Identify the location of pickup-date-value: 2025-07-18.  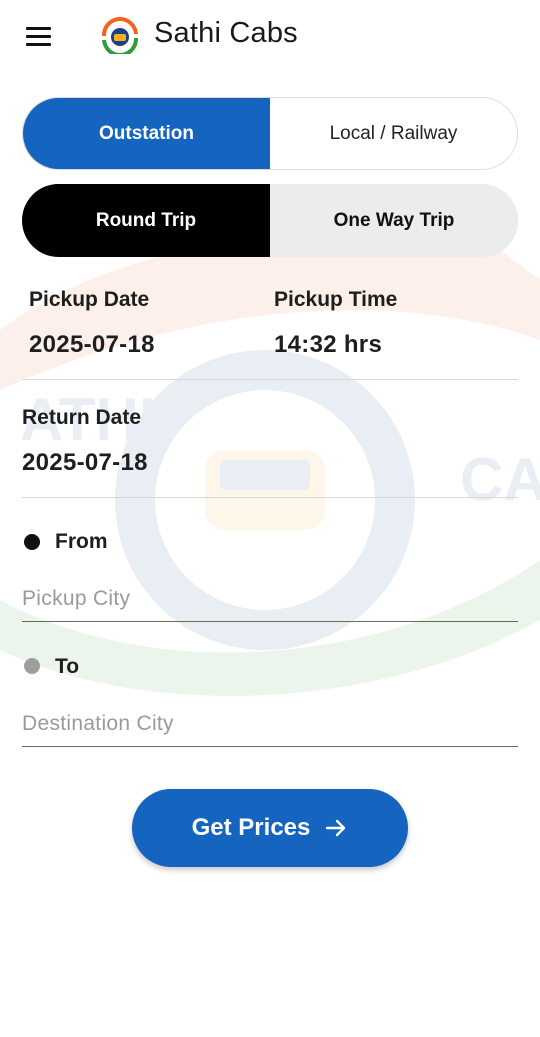
(92, 345).